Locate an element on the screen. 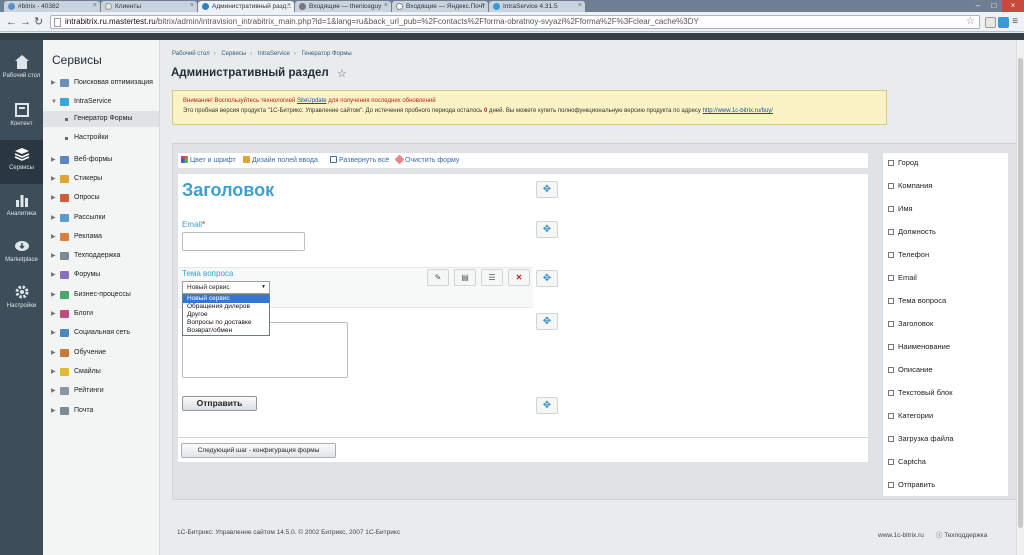  palette-field-item: Категории is located at coordinates (947, 416).